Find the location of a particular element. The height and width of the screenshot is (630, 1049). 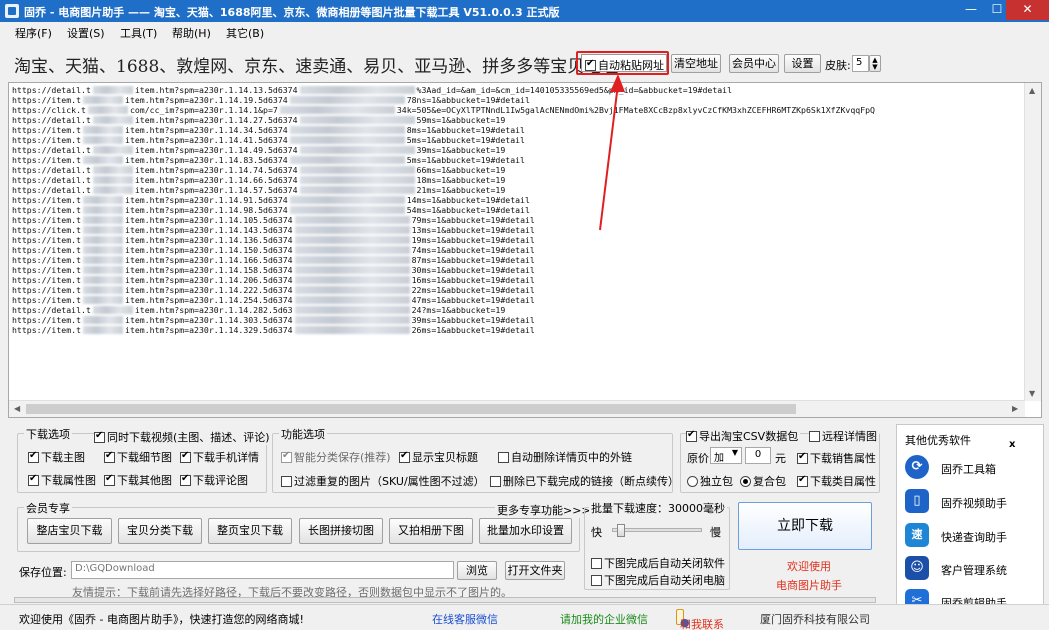

review-image-checkbox: 下载评论图 is located at coordinates (214, 480).